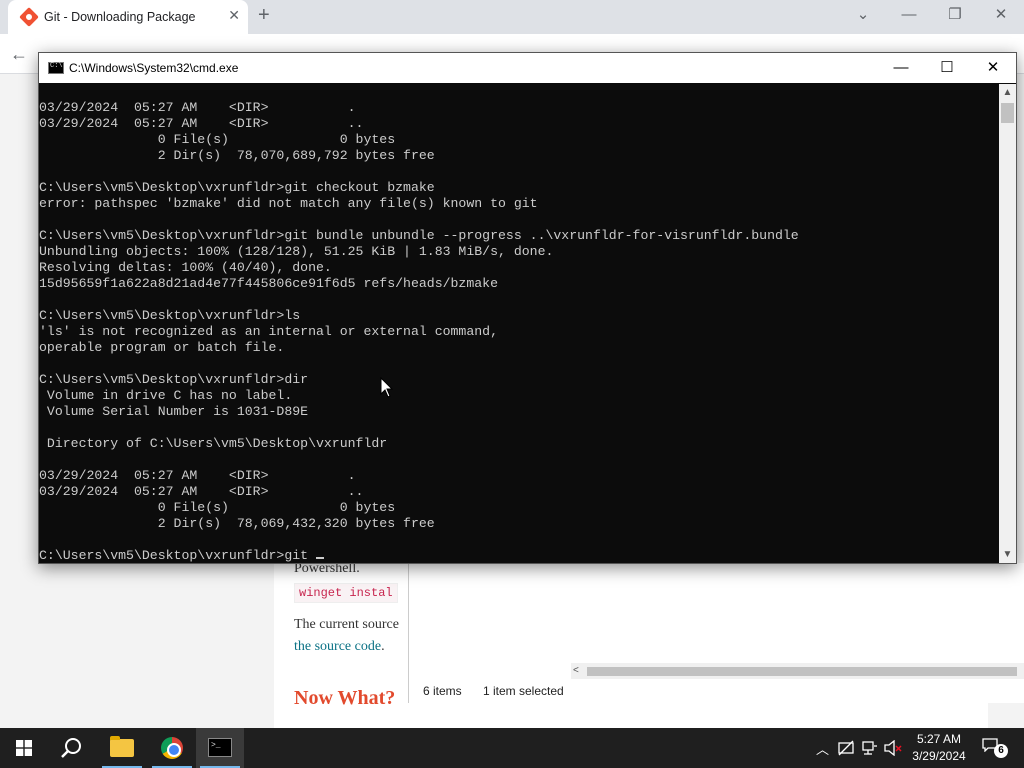 This screenshot has height=768, width=1024. I want to click on source-code-link: the source code, so click(337, 646).